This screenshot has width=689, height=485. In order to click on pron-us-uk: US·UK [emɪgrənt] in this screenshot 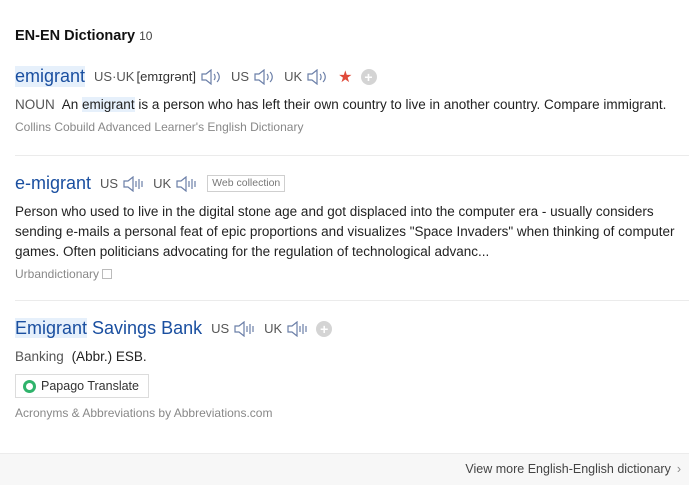, I will do `click(158, 76)`.